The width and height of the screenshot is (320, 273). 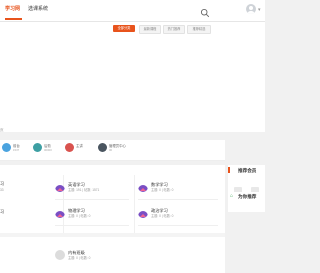 I want to click on course-title: 内有班级, so click(x=76, y=252).